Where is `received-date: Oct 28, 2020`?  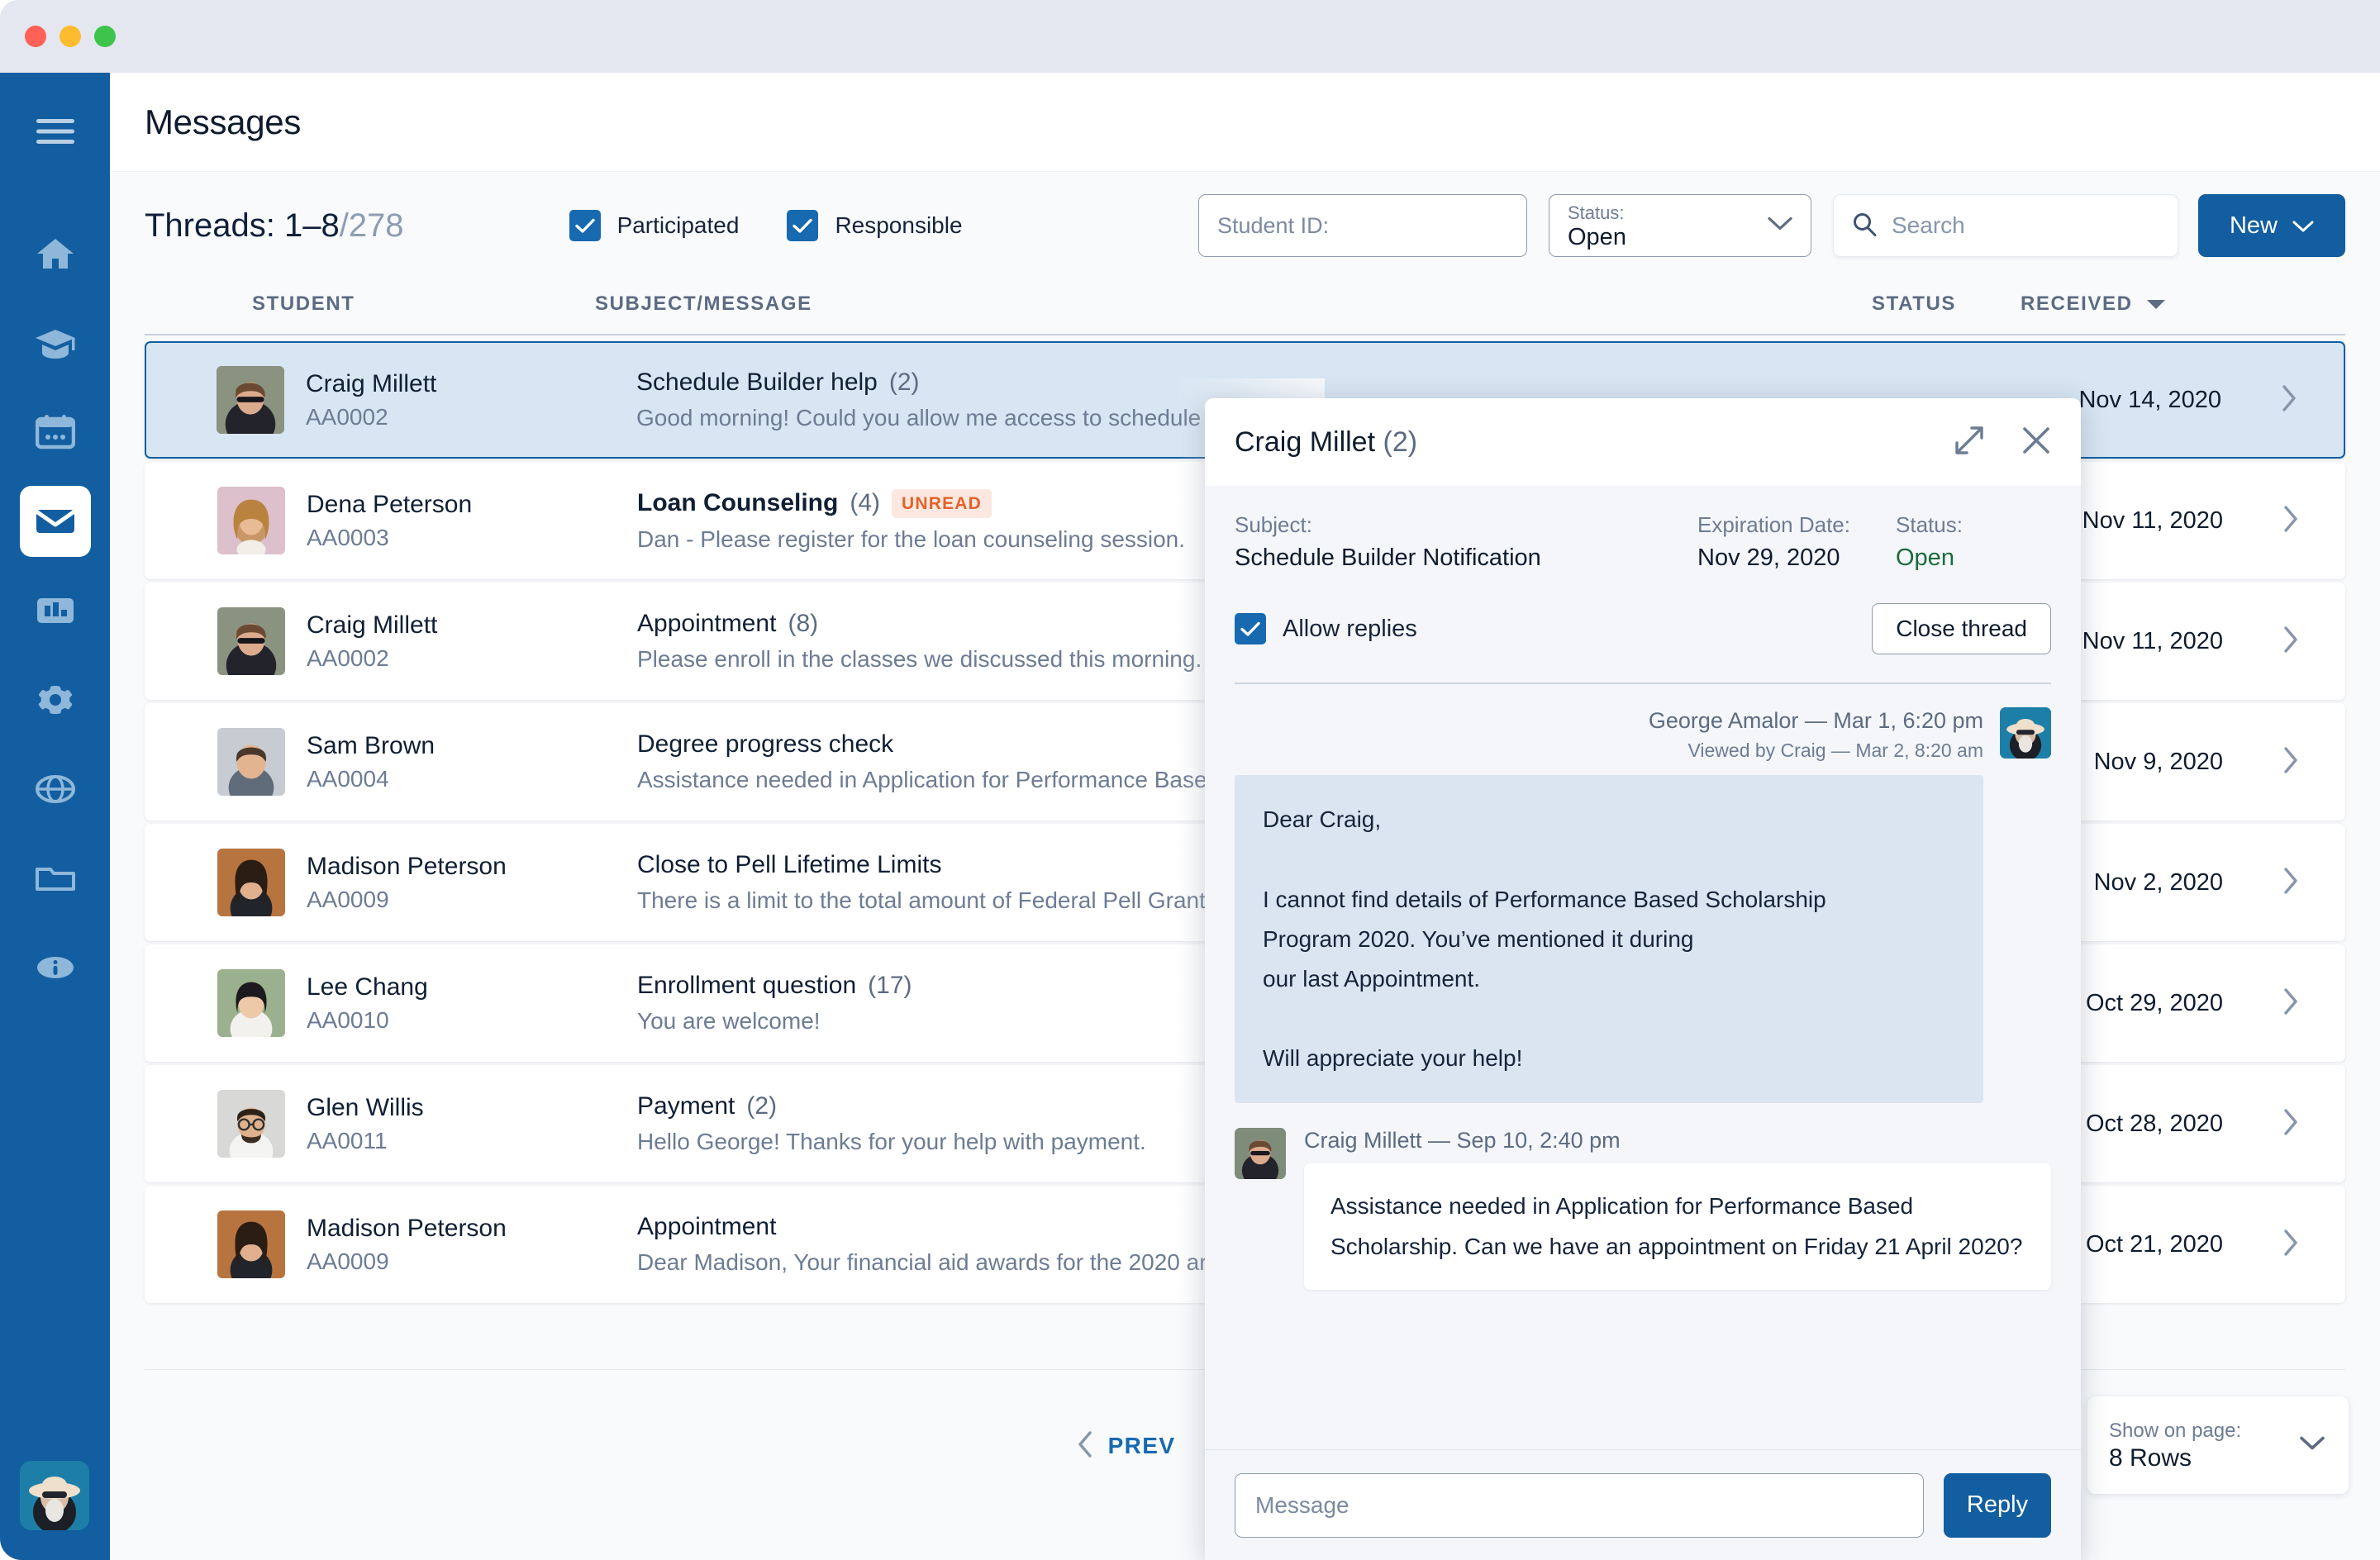
received-date: Oct 28, 2020 is located at coordinates (2154, 1123).